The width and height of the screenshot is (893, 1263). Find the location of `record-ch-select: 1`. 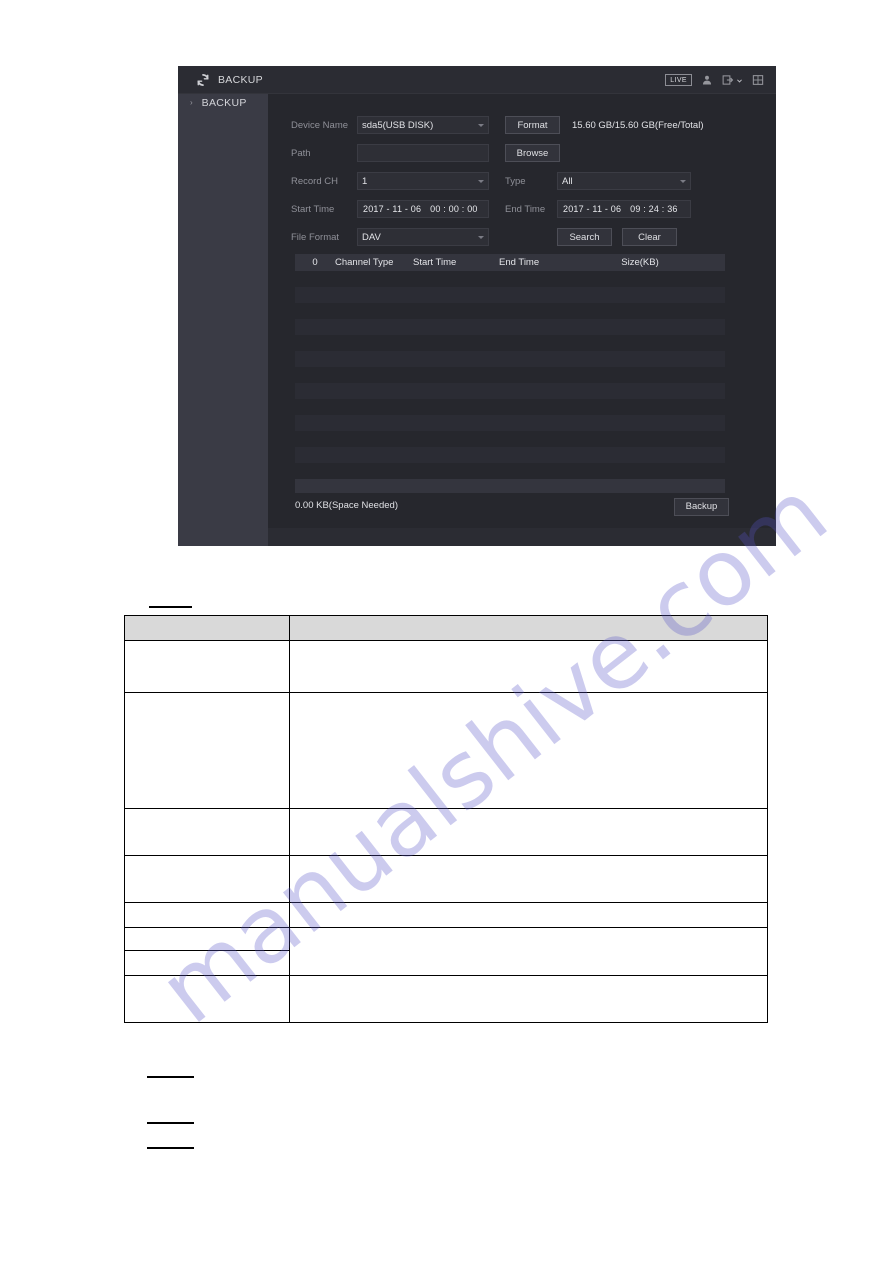

record-ch-select: 1 is located at coordinates (423, 181).